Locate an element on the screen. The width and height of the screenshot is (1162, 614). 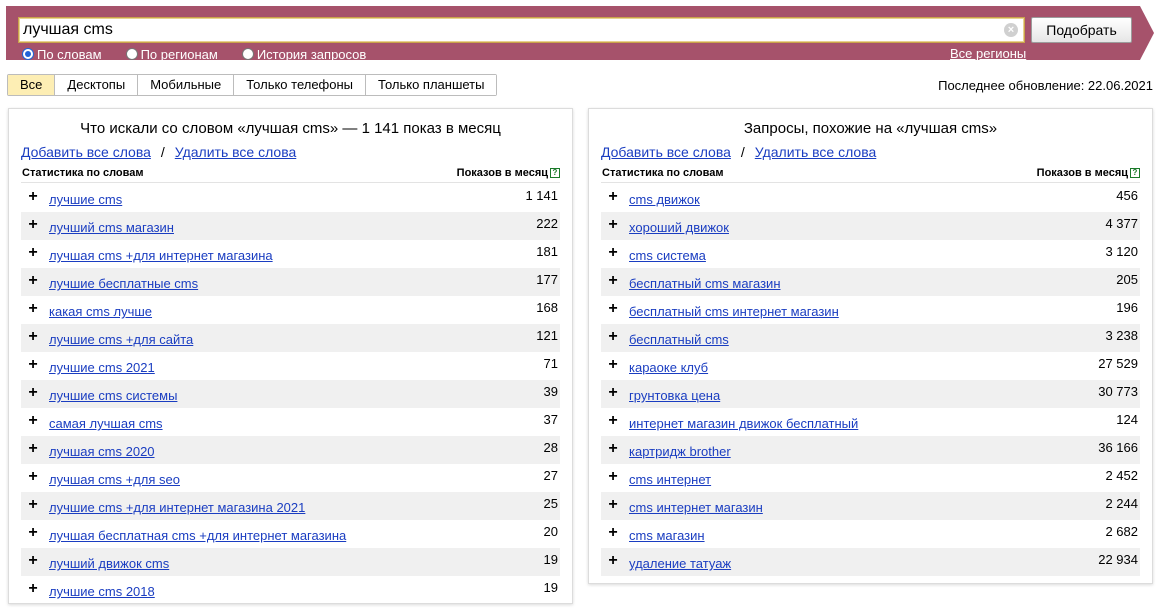
keyword-link: лучшие бесплатные cms is located at coordinates (123, 283).